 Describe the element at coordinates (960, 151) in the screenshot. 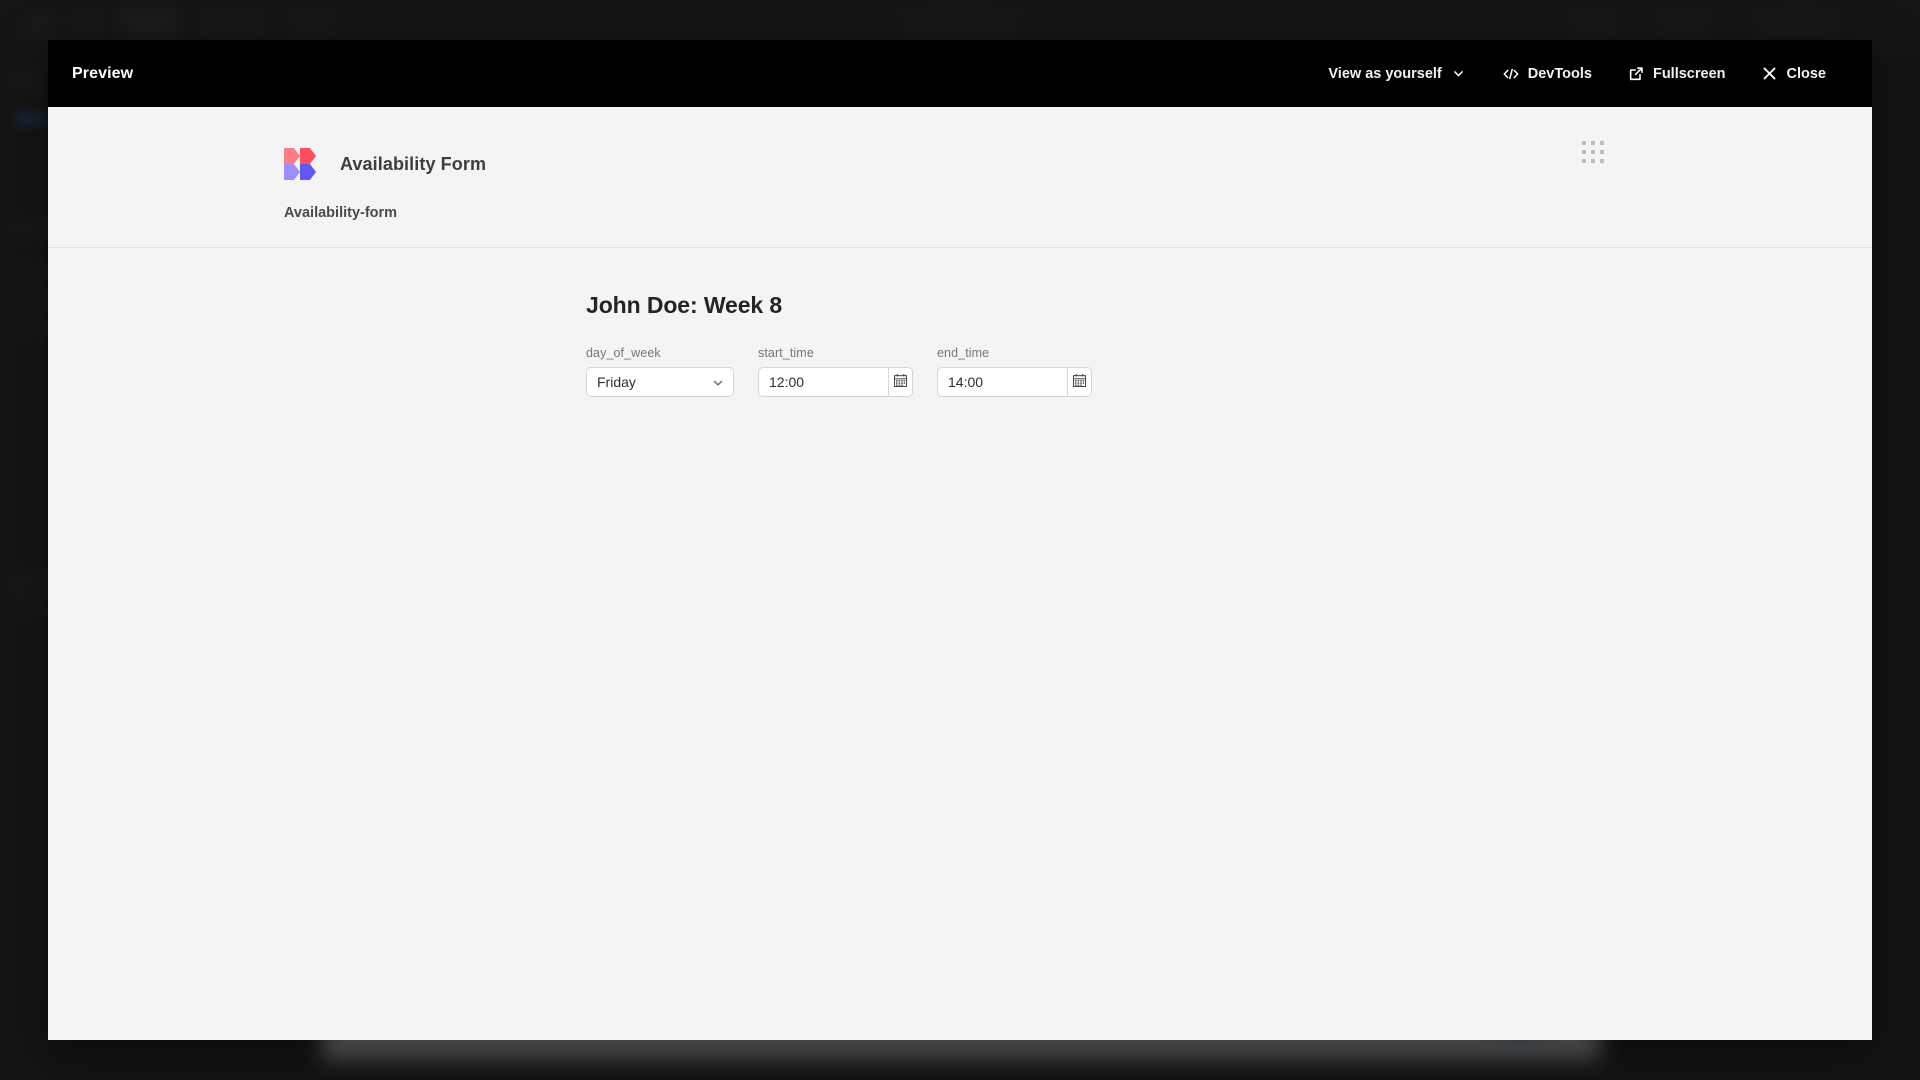

I see `app-brand-row: Availability Form` at that location.